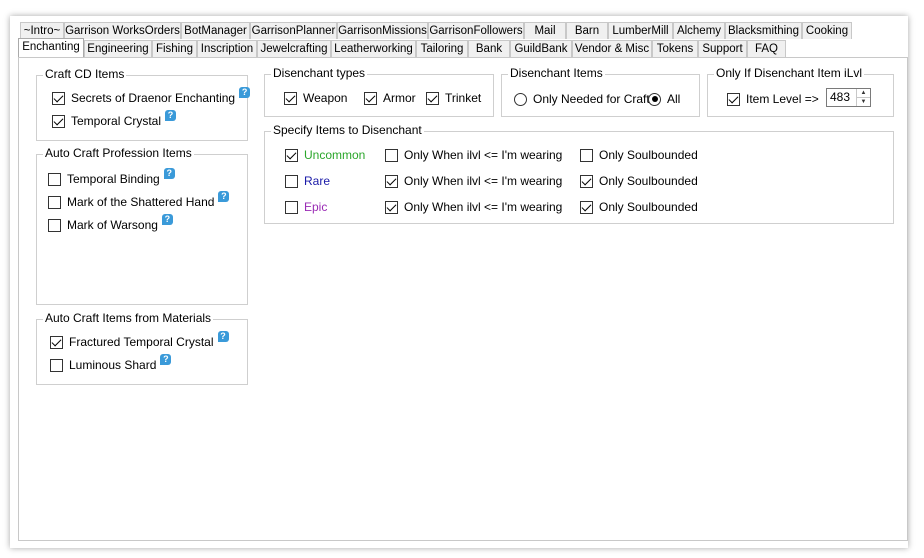  Describe the element at coordinates (476, 30) in the screenshot. I see `tab-garrisonfollowers: GarrisonFollowers` at that location.